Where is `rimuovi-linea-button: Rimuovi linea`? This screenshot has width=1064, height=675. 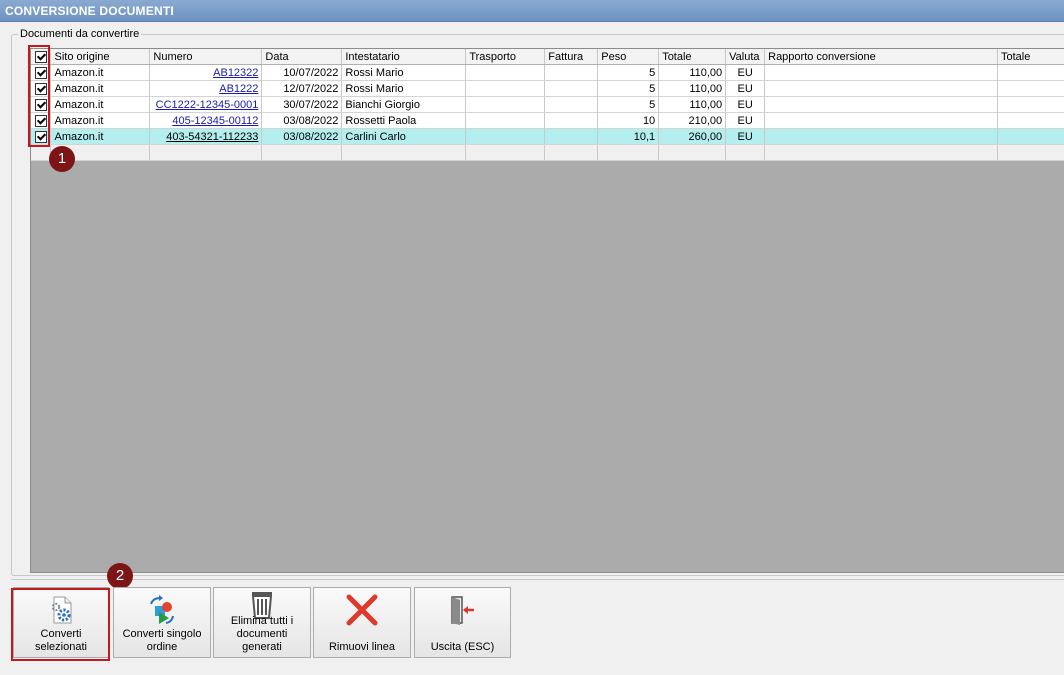
rimuovi-linea-button: Rimuovi linea is located at coordinates (362, 622).